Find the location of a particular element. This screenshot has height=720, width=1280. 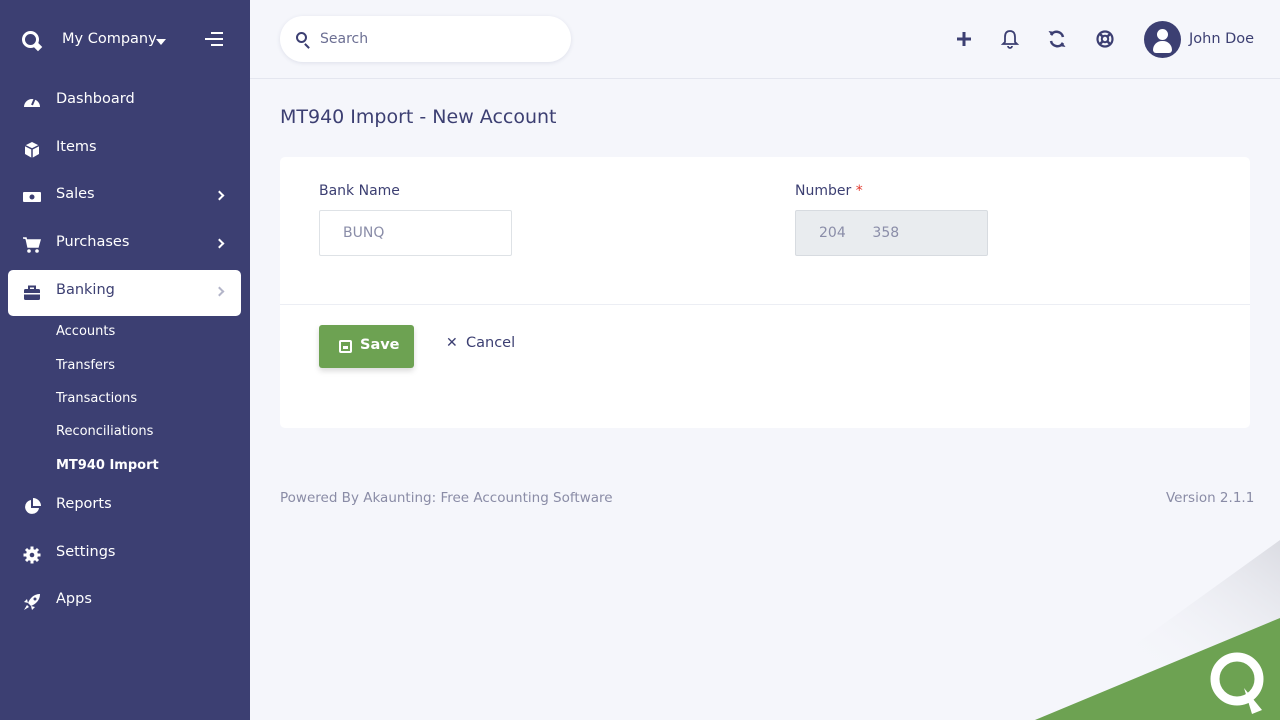

akaunting-logo-icon is located at coordinates (30, 39).